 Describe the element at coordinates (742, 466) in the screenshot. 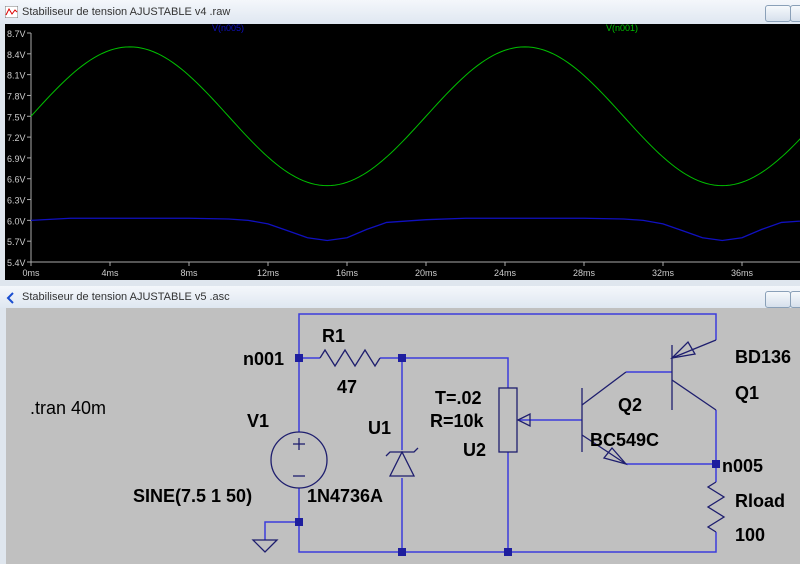

I see `label-n005: n005` at that location.